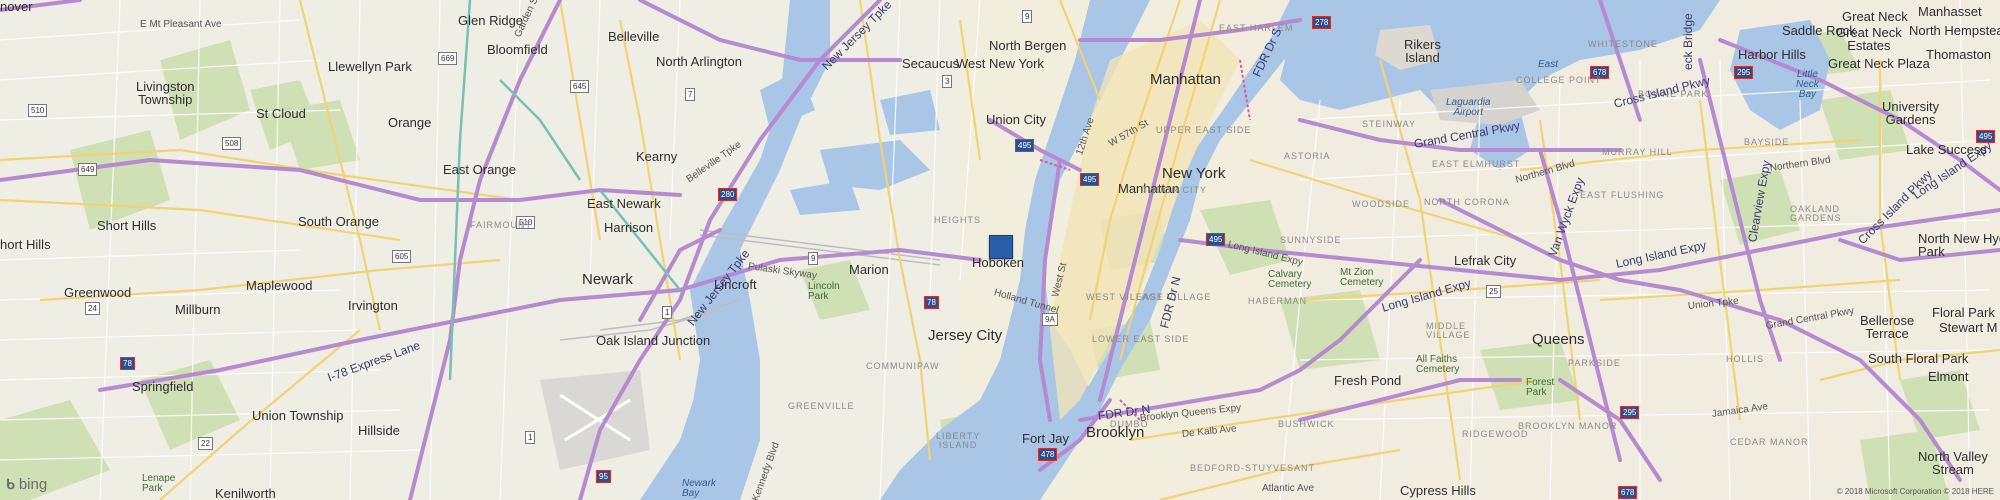 This screenshot has width=2000, height=500. Describe the element at coordinates (491, 20) in the screenshot. I see `place-label: Glen Ridge` at that location.